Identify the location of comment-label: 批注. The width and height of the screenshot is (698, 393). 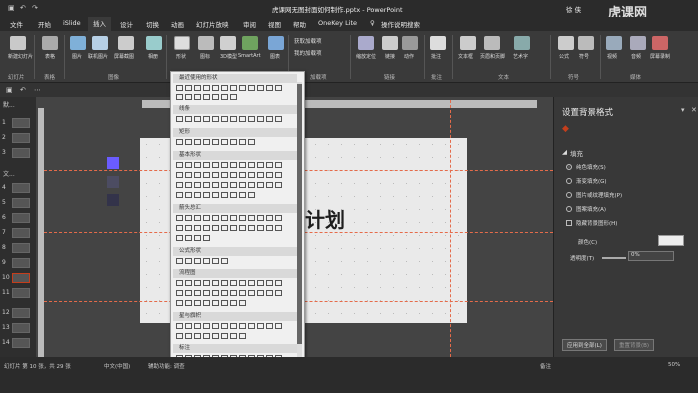
(436, 56).